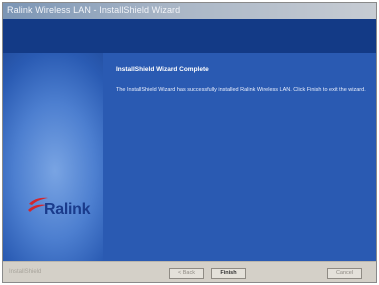 The height and width of the screenshot is (285, 379). Describe the element at coordinates (186, 273) in the screenshot. I see `back-button: < Back` at that location.